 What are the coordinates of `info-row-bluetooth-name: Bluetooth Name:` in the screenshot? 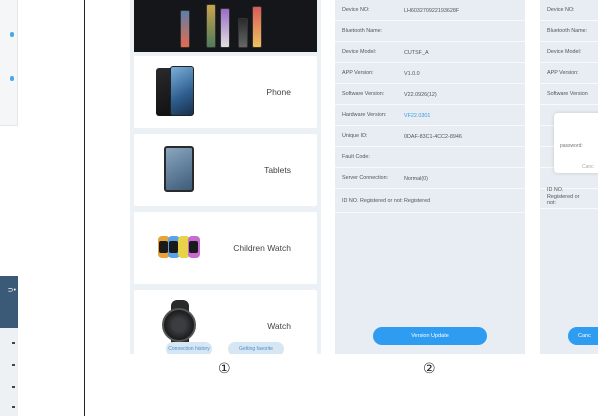 It's located at (430, 31).